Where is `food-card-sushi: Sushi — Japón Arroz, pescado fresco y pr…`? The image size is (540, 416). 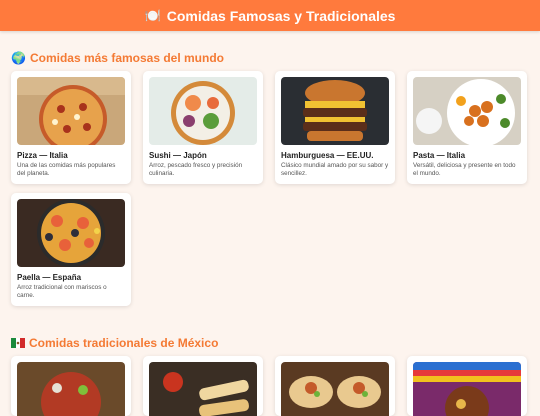
food-card-sushi: Sushi — Japón Arroz, pescado fresco y pr… is located at coordinates (203, 127).